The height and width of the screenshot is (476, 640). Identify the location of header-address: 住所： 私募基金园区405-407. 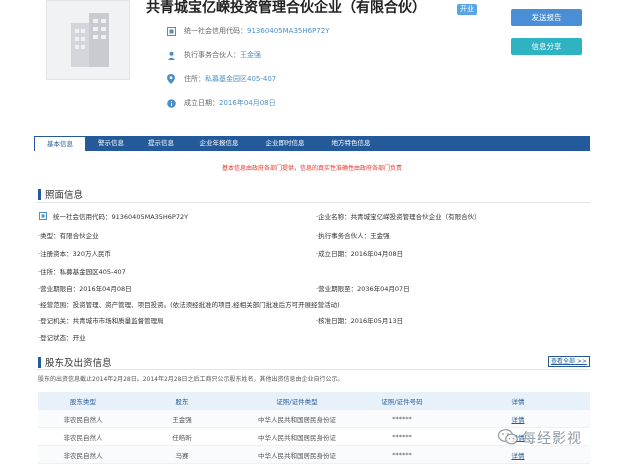
(221, 79).